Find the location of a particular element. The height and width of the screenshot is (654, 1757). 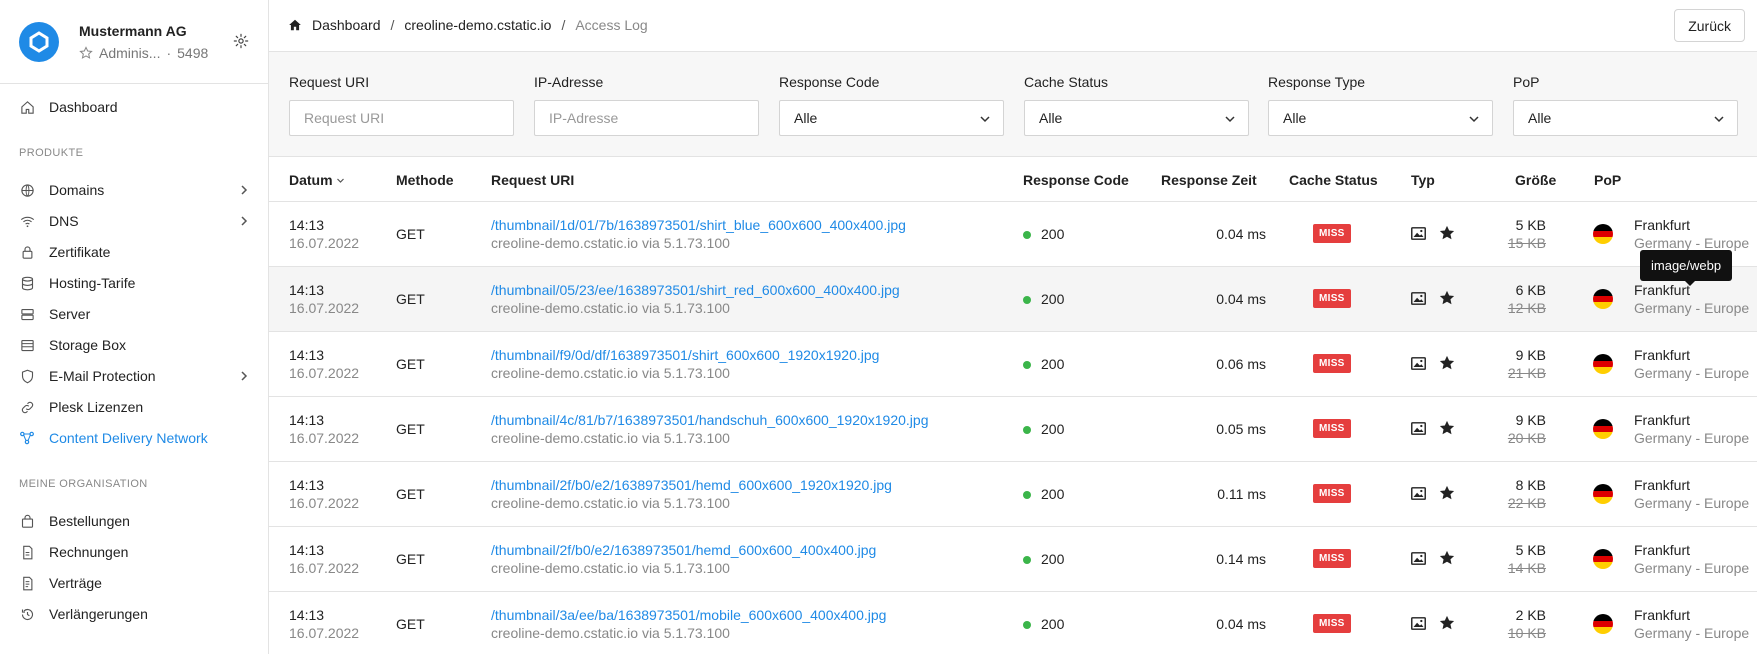

request-uri-input is located at coordinates (401, 118).